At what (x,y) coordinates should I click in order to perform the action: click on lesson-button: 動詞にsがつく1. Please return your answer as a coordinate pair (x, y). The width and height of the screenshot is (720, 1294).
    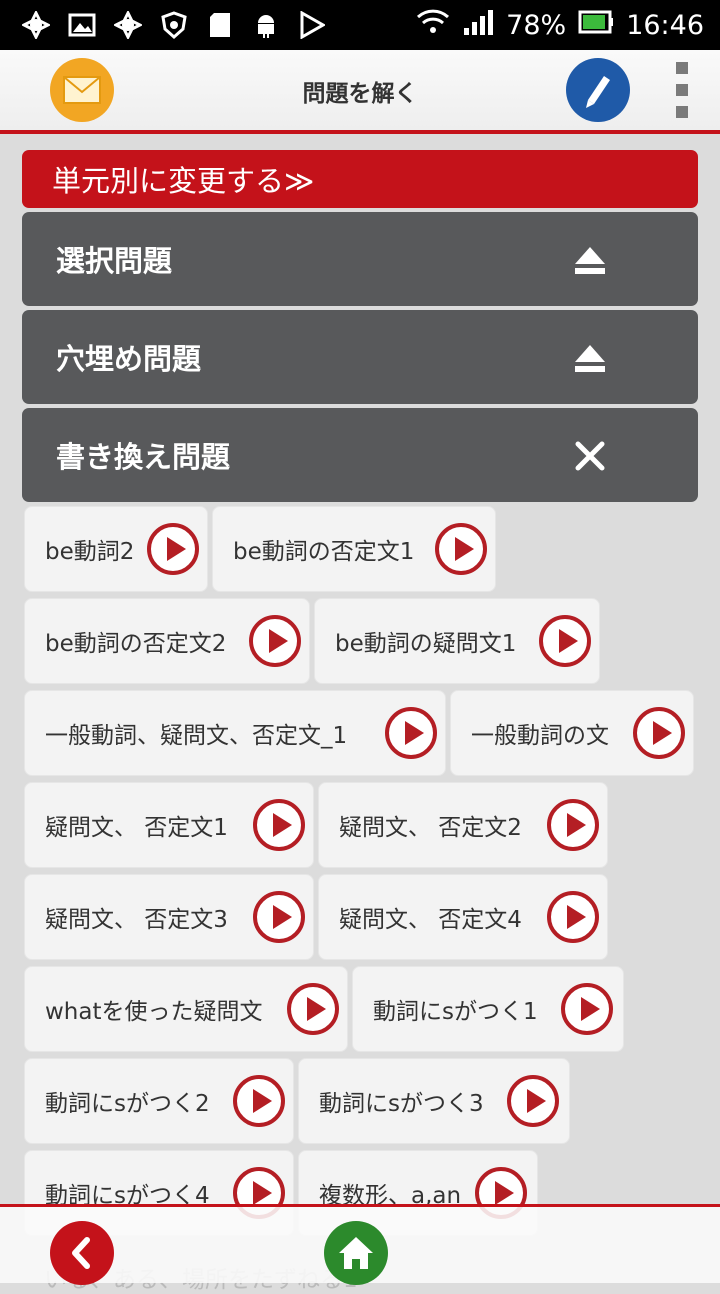
    Looking at the image, I should click on (488, 1009).